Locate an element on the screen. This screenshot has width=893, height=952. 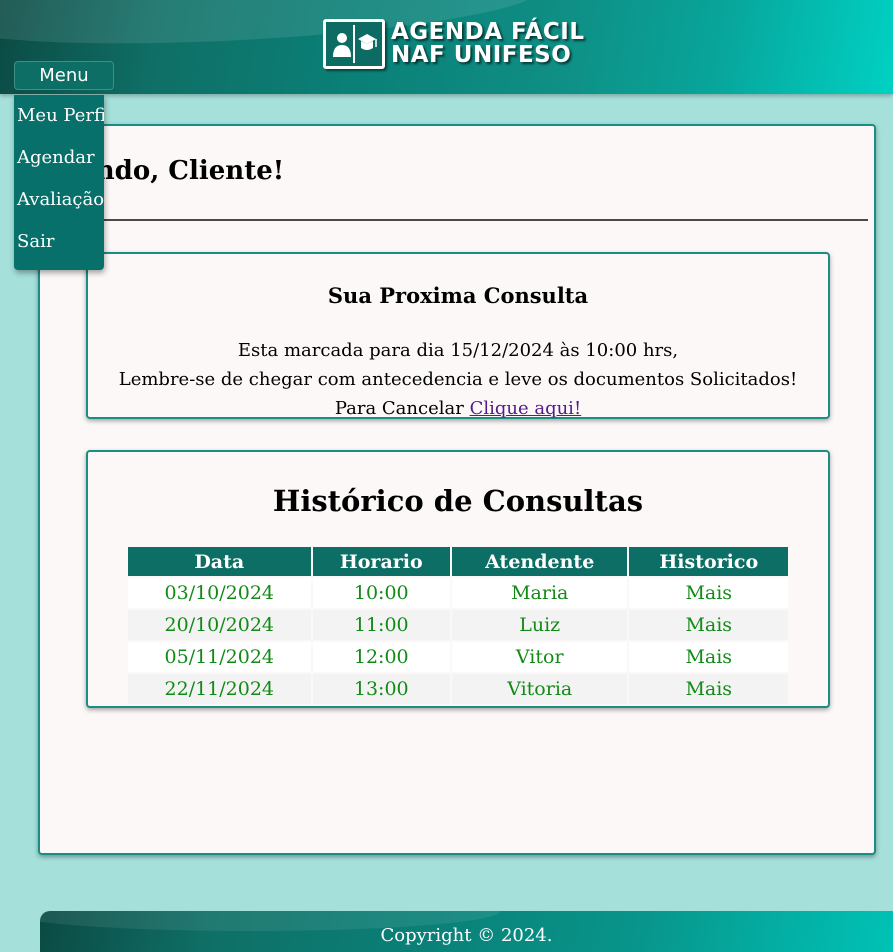
column-header-horario: Horario is located at coordinates (381, 561).